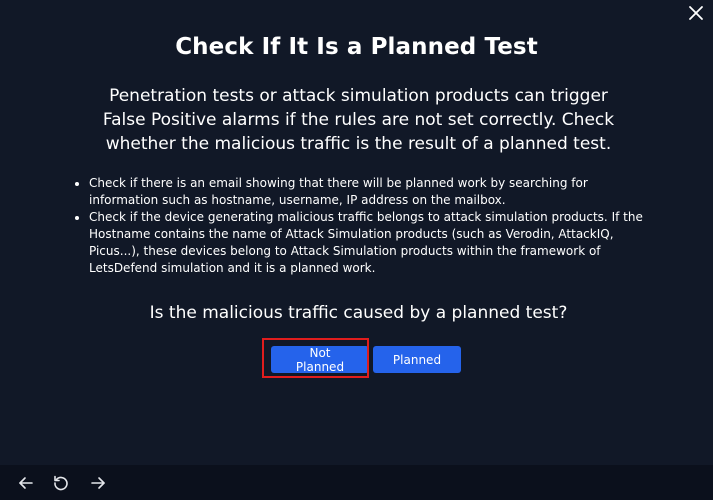 This screenshot has height=500, width=713. Describe the element at coordinates (417, 359) in the screenshot. I see `planned-button: Planned` at that location.